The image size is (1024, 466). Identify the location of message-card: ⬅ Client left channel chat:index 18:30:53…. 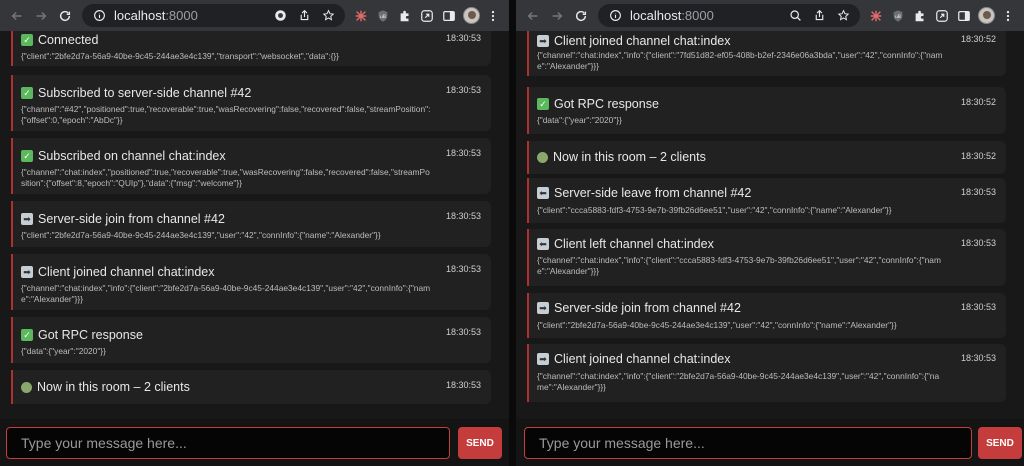
(766, 257).